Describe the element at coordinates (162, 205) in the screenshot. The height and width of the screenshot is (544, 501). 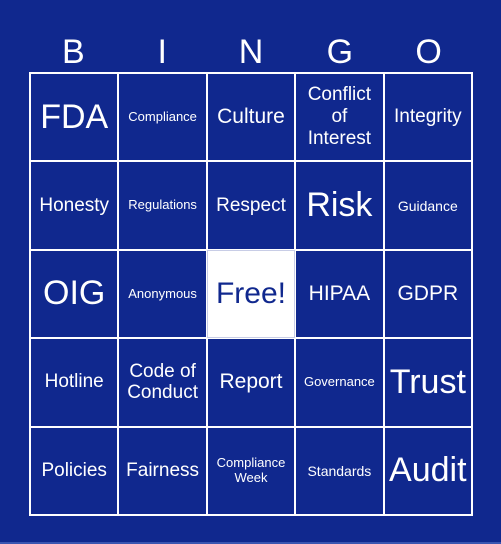
I see `bingo-cell: Regulations` at that location.